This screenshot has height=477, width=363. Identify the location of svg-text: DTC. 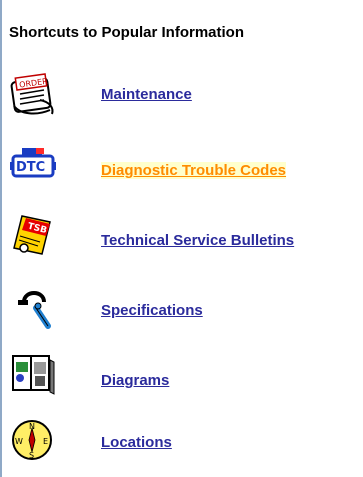
(30, 167).